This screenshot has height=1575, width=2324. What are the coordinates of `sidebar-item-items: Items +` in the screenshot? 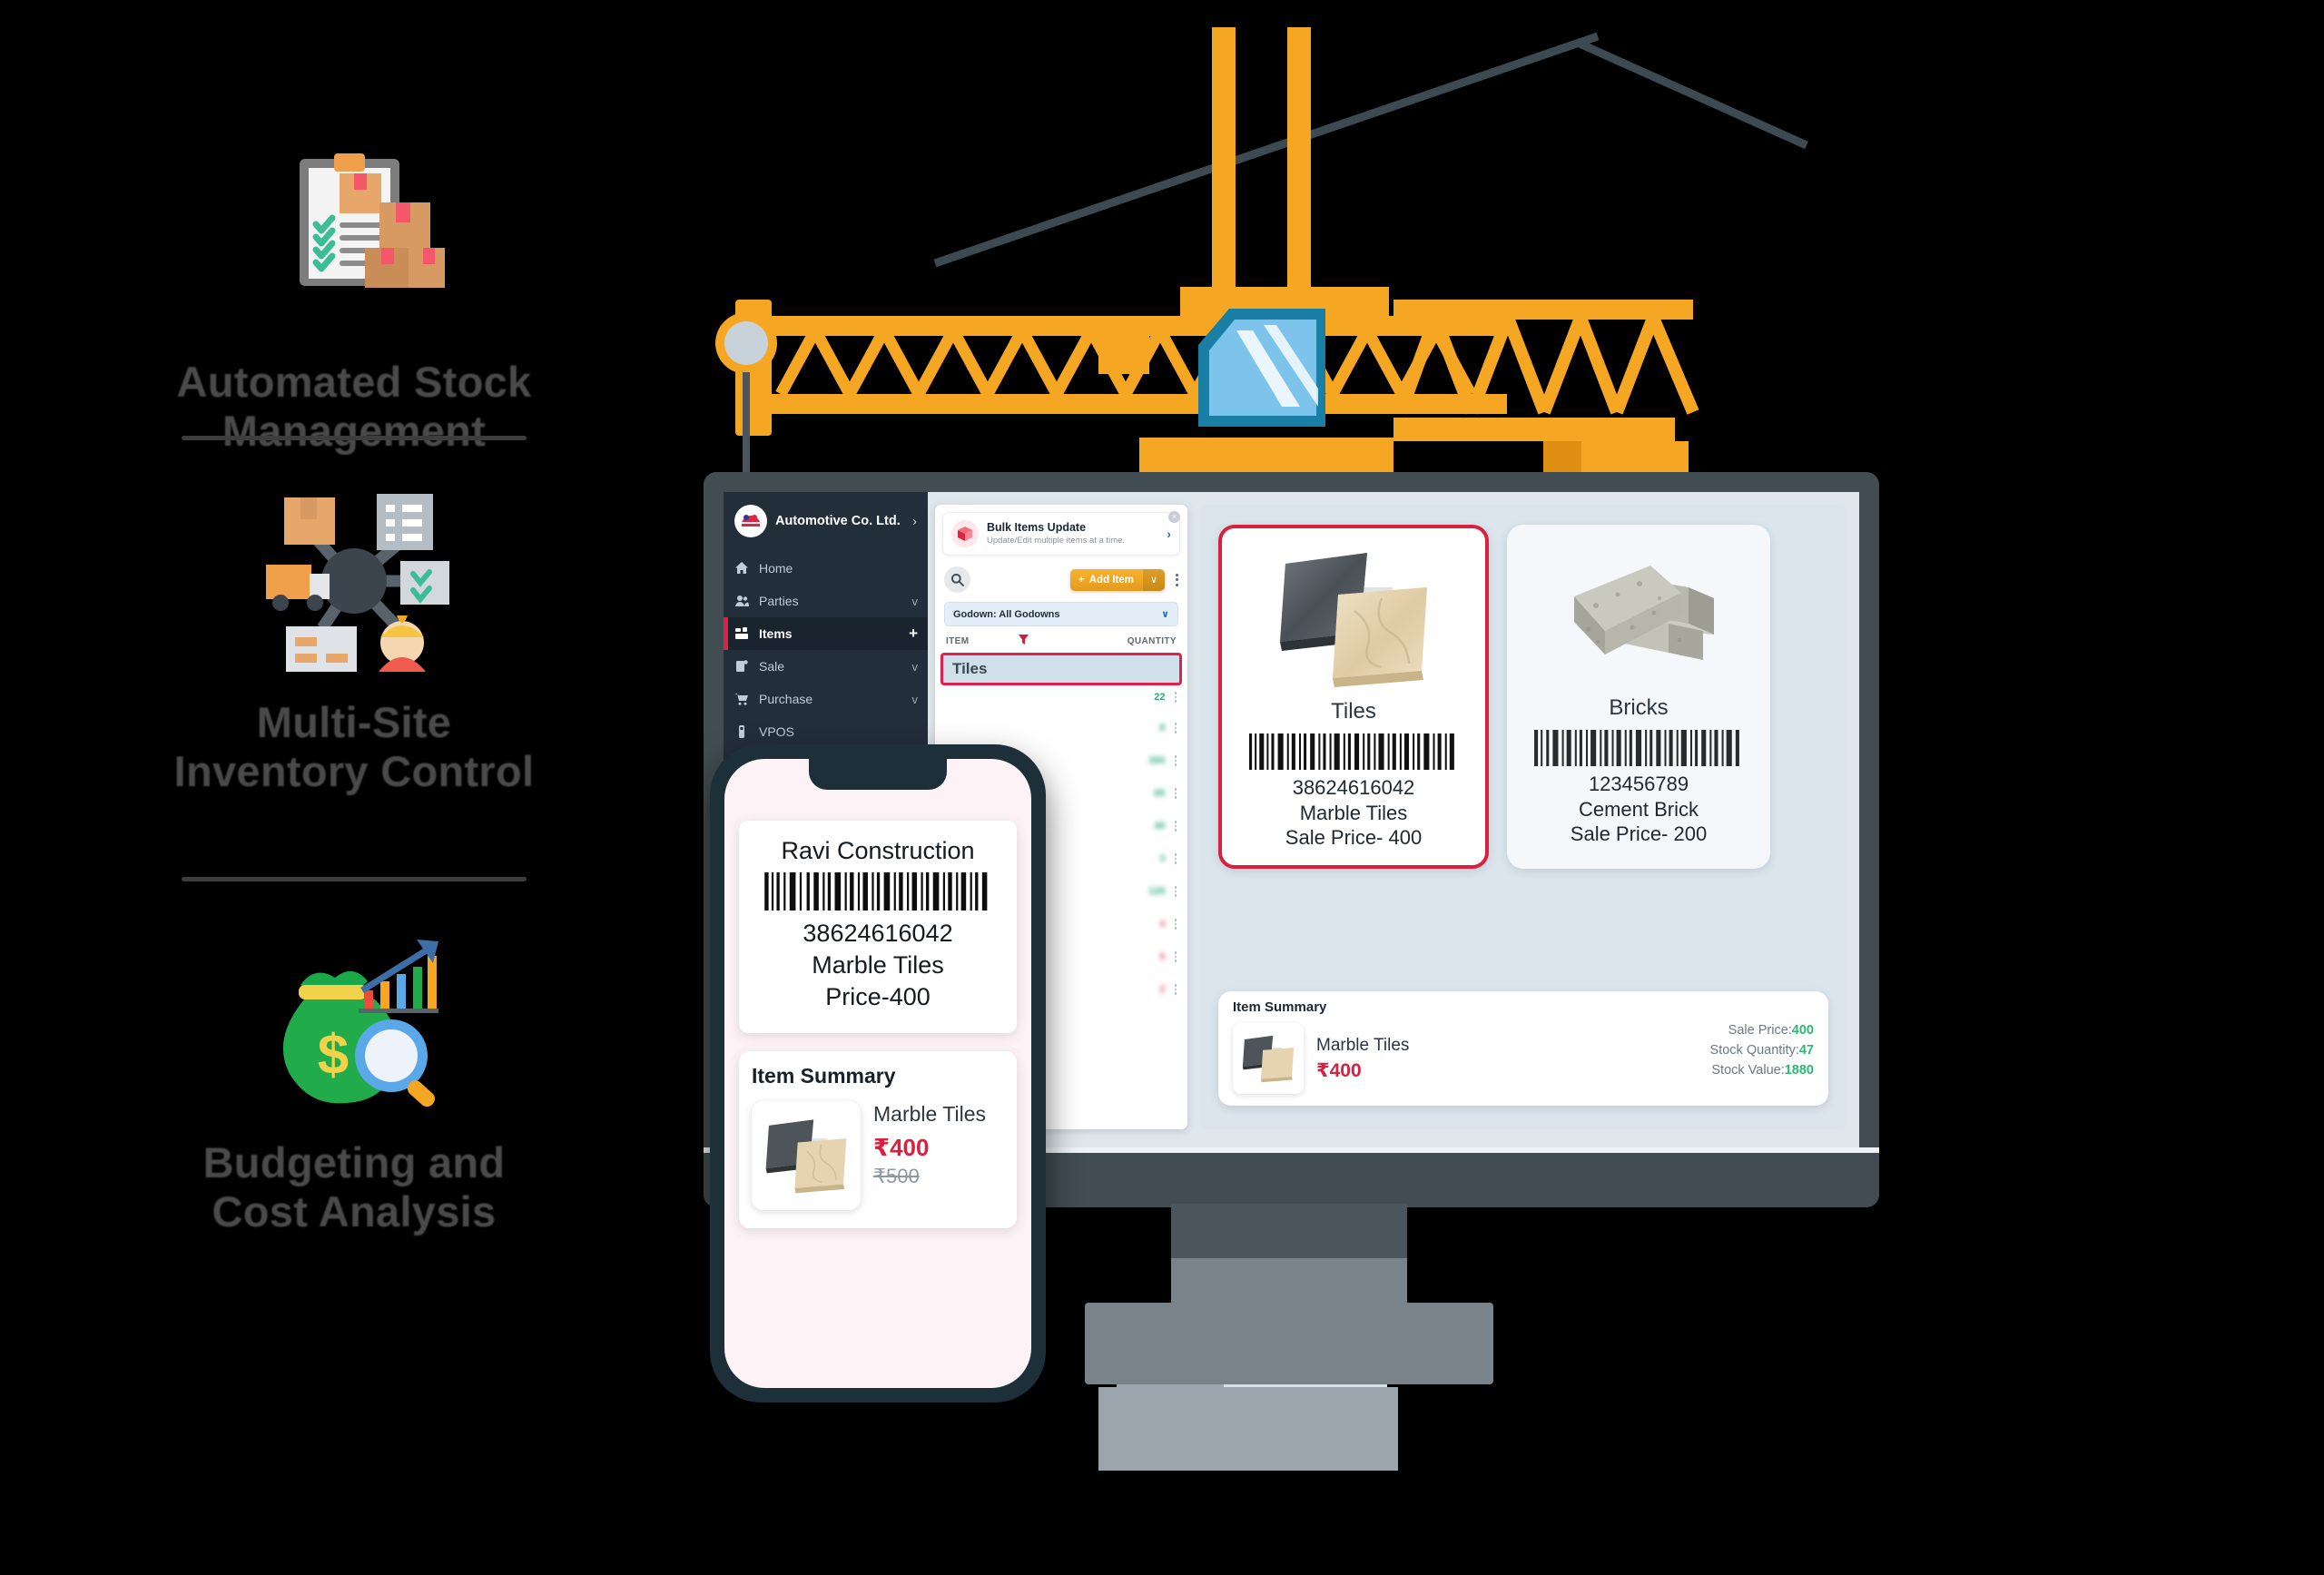 It's located at (826, 634).